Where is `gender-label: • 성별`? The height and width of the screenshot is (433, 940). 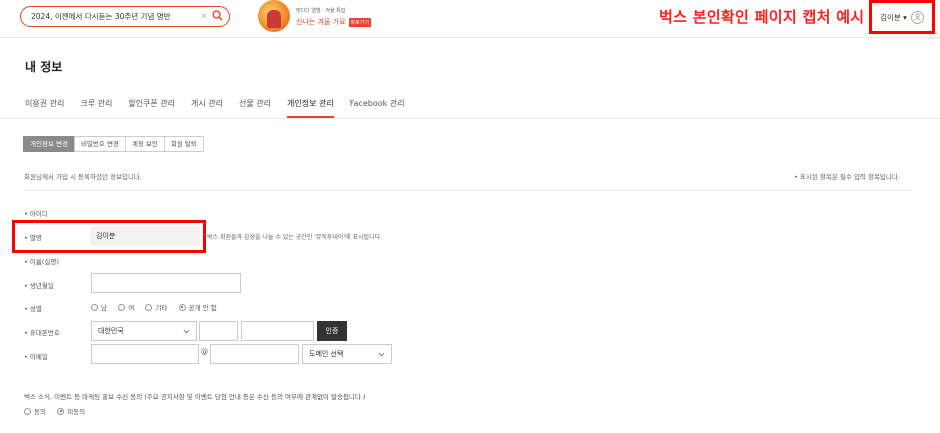 gender-label: • 성별 is located at coordinates (33, 309).